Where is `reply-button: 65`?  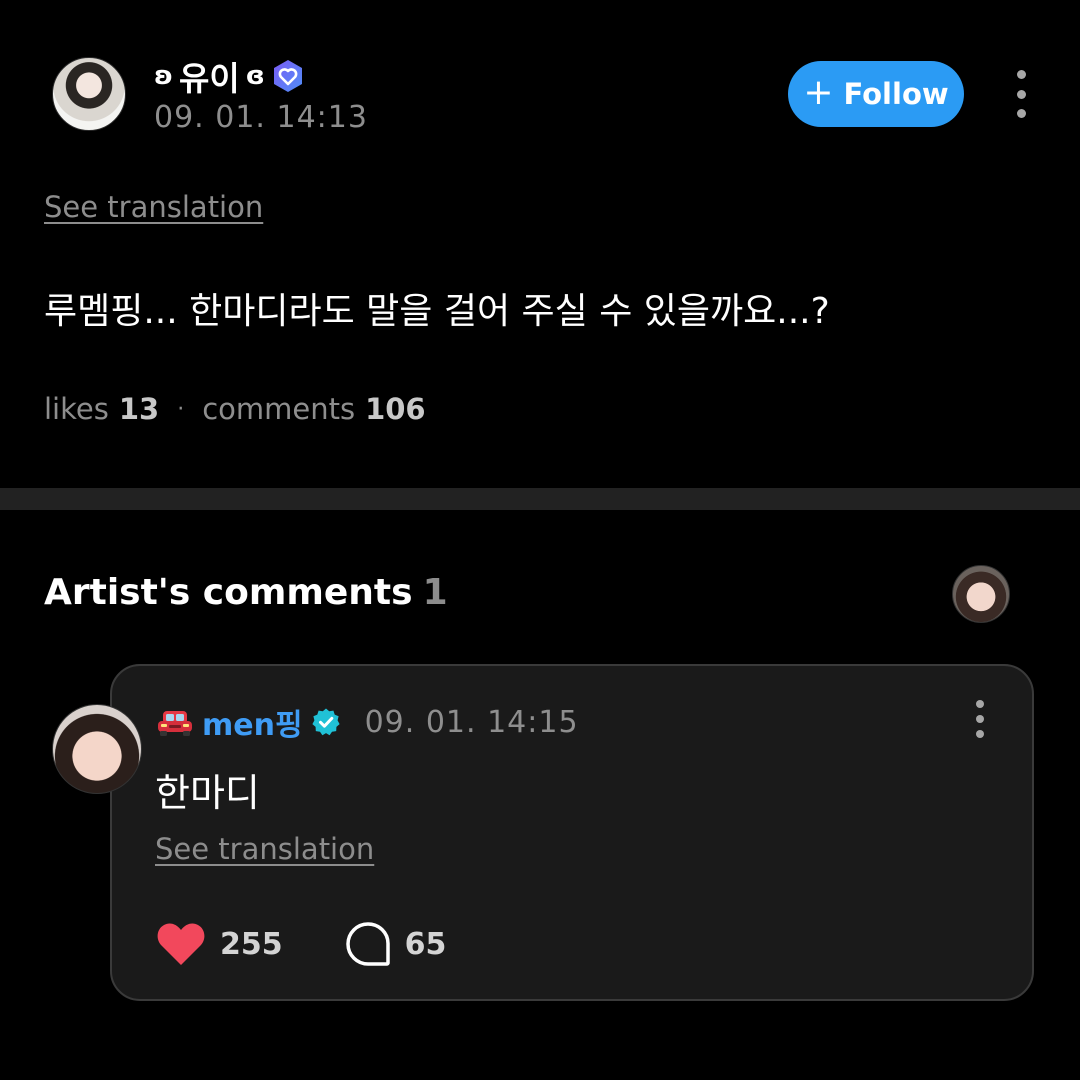
reply-button: 65 is located at coordinates (396, 944).